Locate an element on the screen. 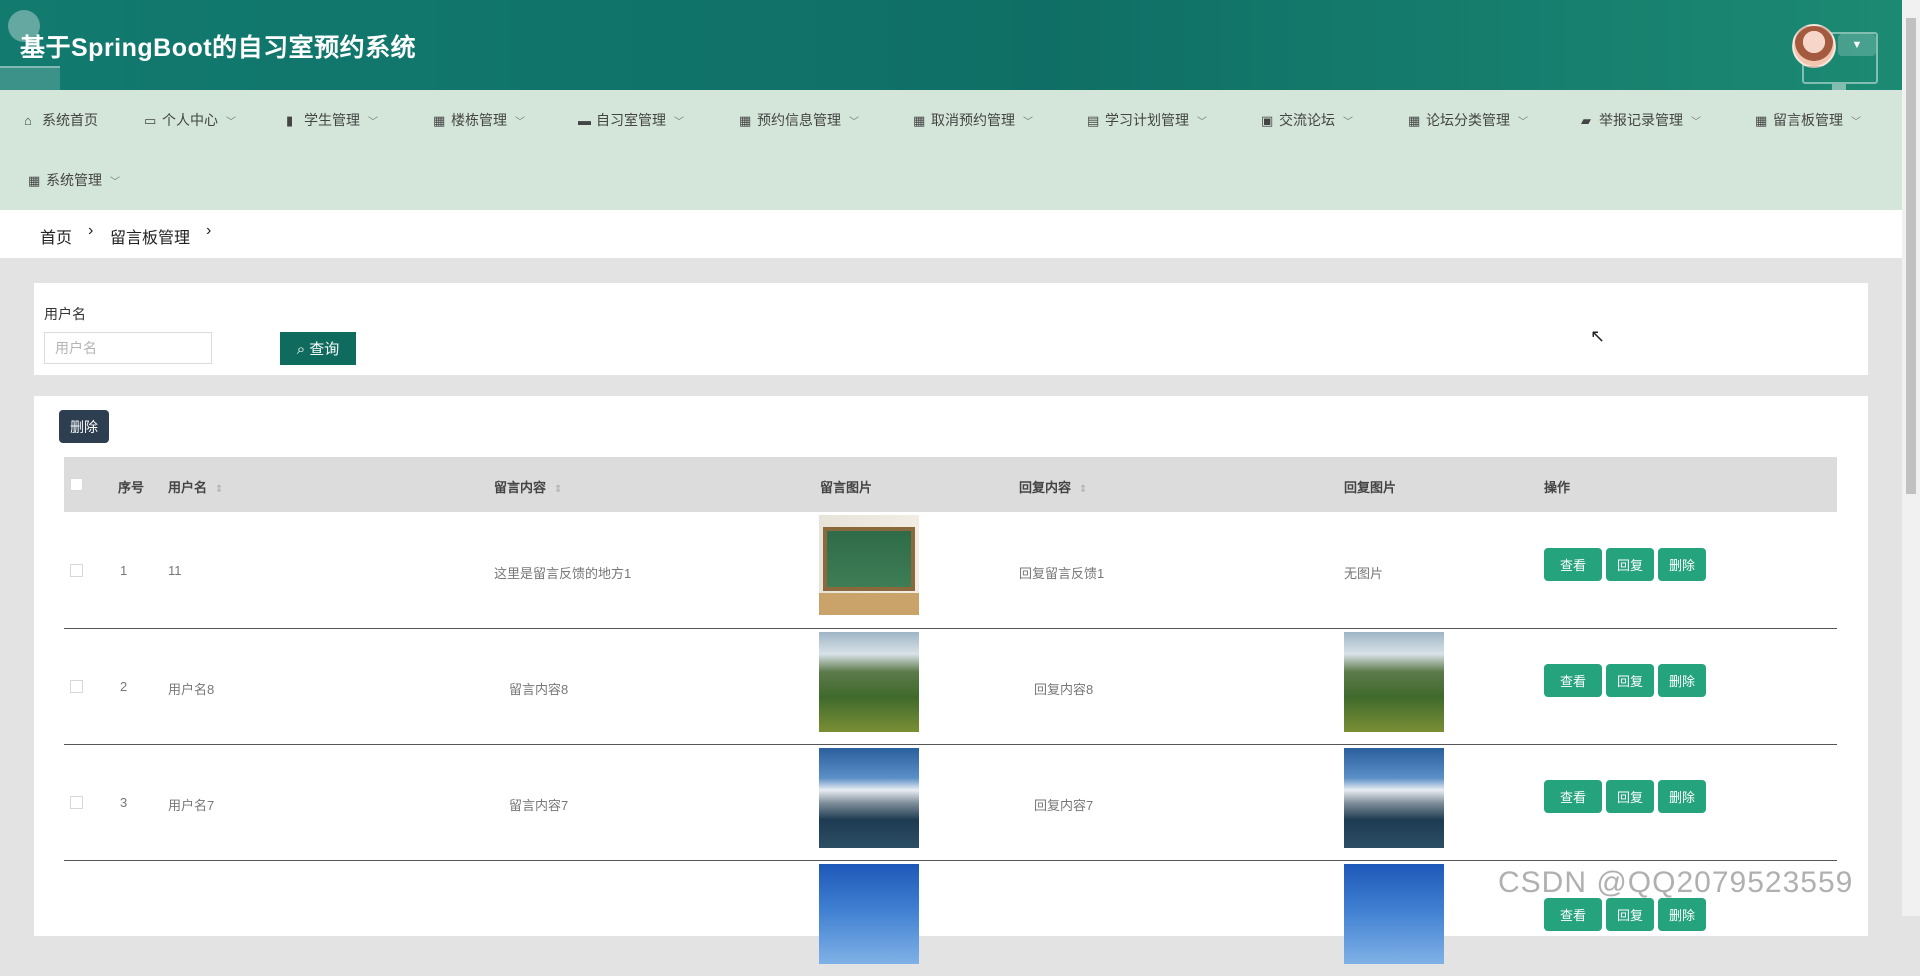  nav-item-reservations: ▦ 预约信息管理 ﹀ is located at coordinates (799, 120).